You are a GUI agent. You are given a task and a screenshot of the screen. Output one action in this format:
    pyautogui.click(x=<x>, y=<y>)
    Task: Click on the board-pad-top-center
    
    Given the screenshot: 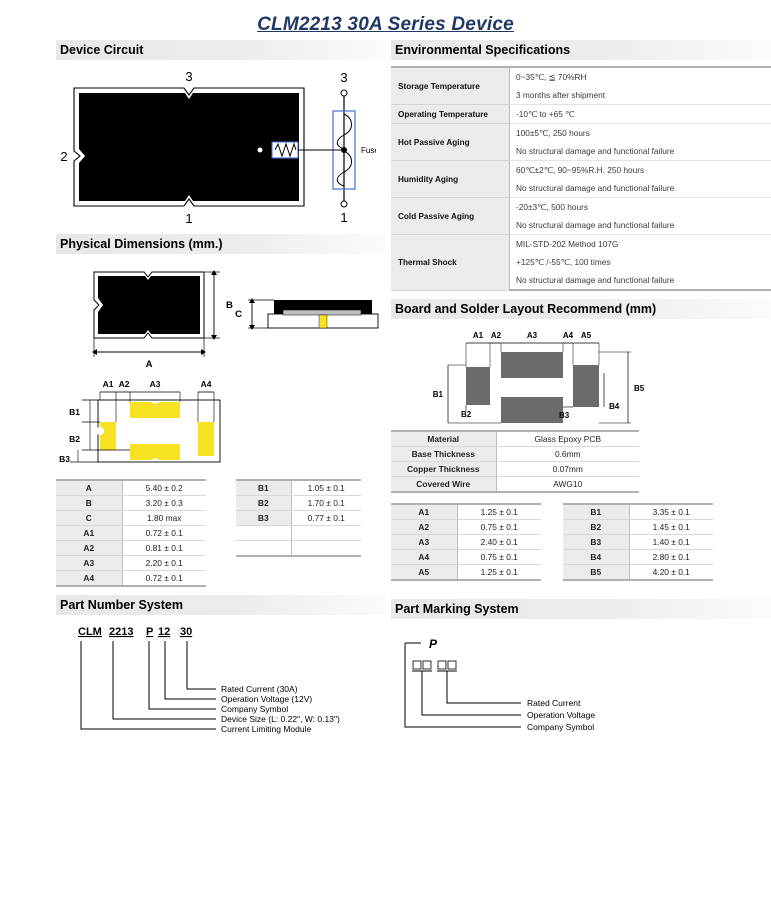 What is the action you would take?
    pyautogui.click(x=532, y=365)
    